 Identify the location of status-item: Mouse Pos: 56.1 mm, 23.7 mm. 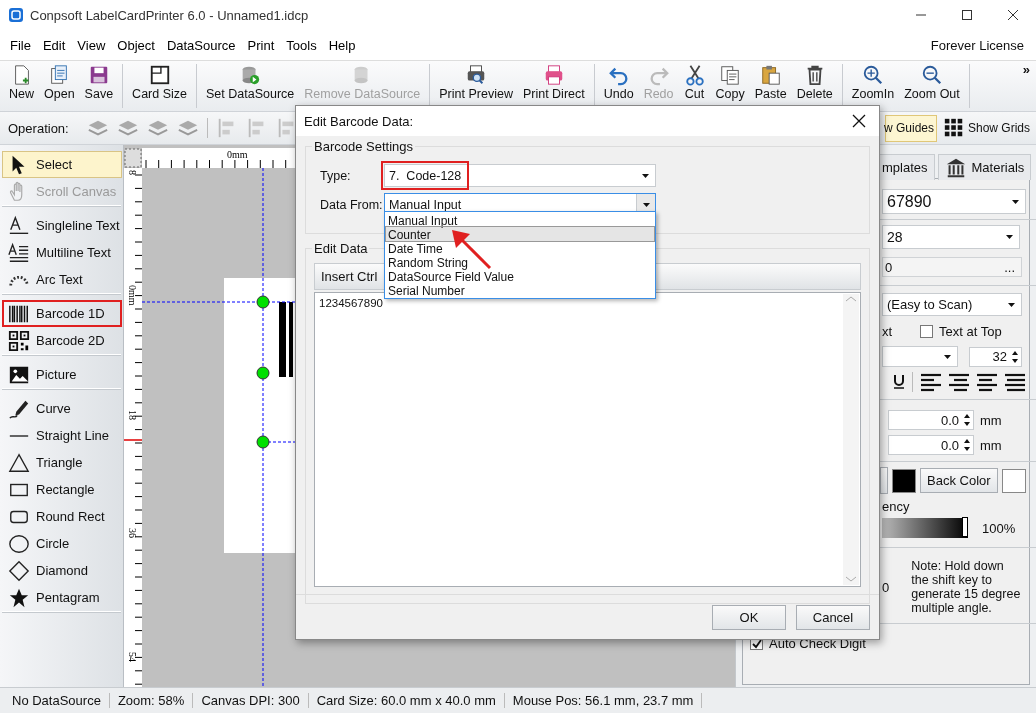
(603, 700).